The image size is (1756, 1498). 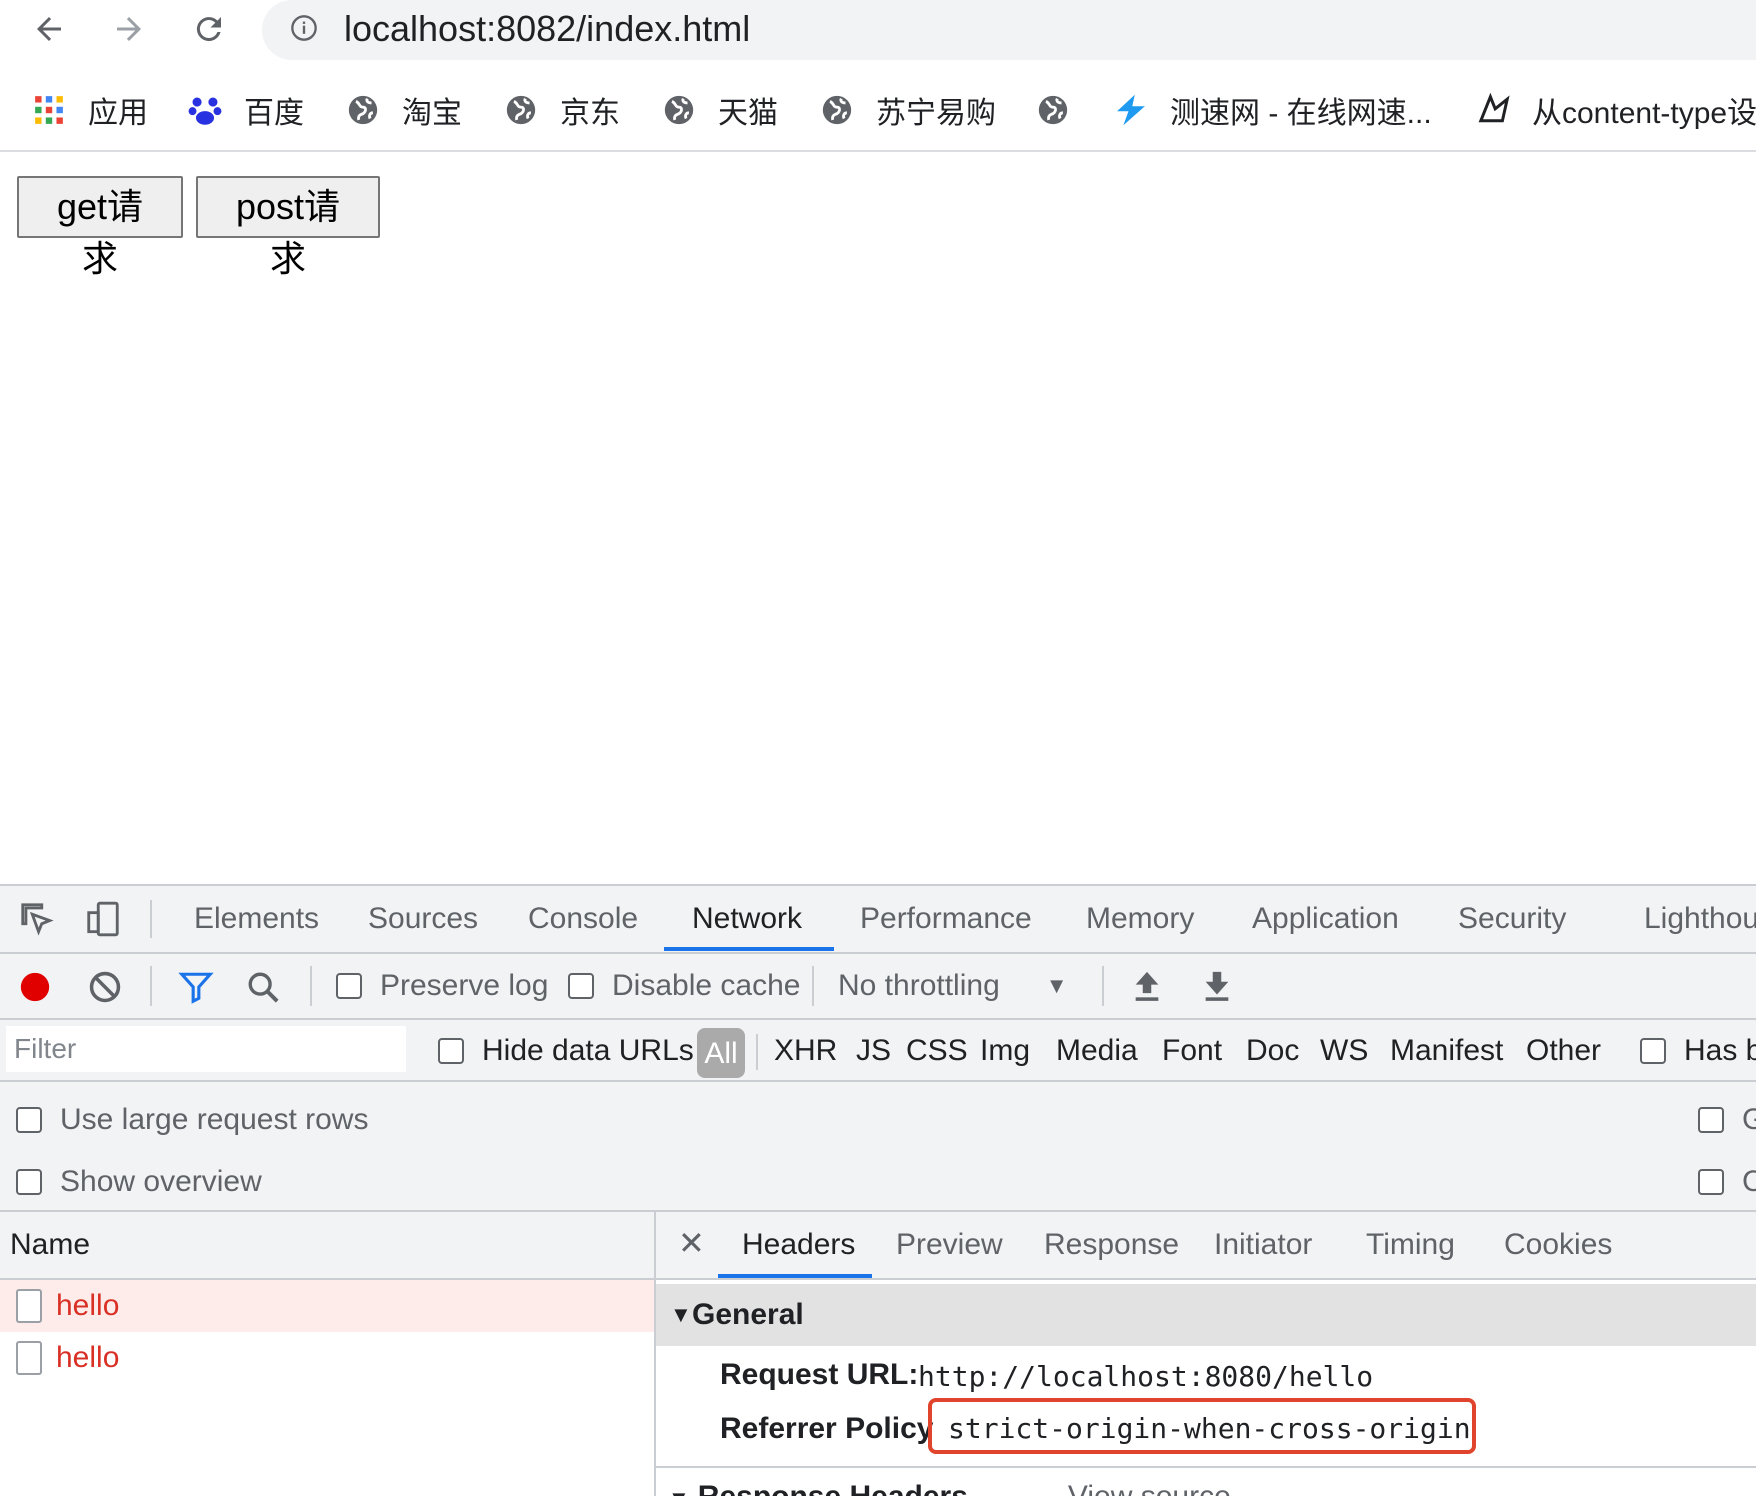 I want to click on reload-button, so click(x=209, y=29).